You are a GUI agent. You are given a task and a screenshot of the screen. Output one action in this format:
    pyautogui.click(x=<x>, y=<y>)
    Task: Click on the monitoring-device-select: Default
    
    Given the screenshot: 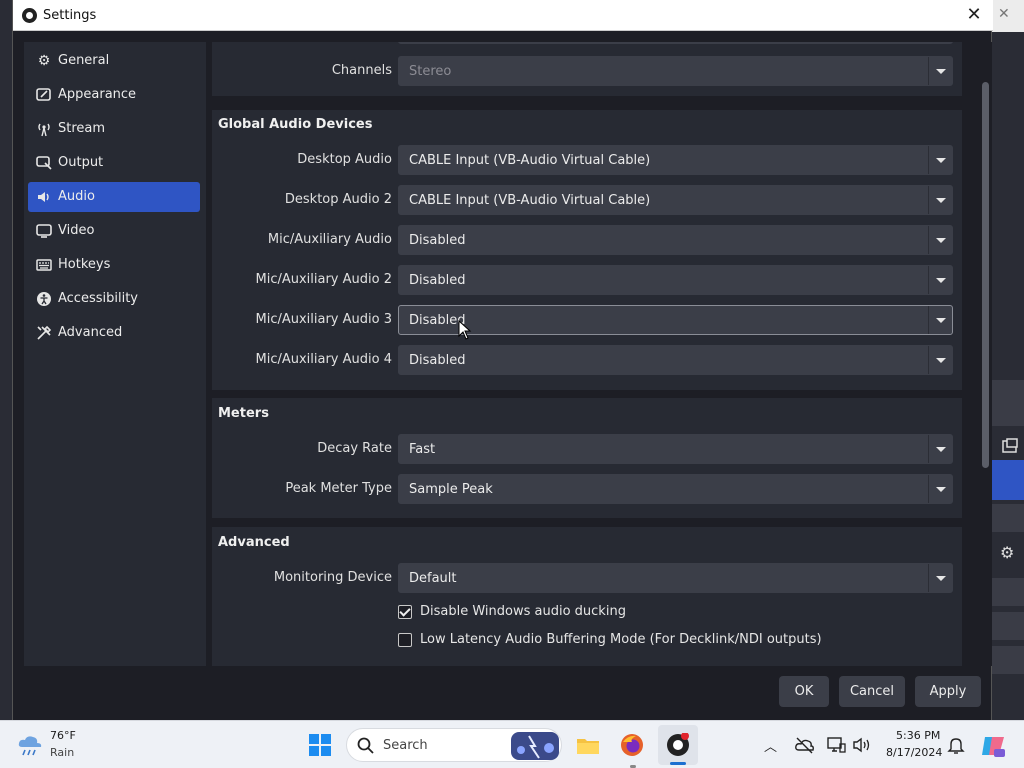 What is the action you would take?
    pyautogui.click(x=675, y=578)
    